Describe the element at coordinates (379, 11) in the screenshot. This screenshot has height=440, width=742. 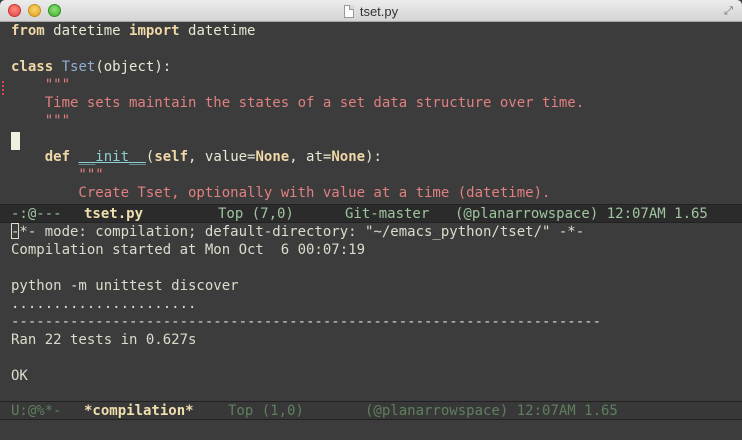
I see `window-title: tset.py` at that location.